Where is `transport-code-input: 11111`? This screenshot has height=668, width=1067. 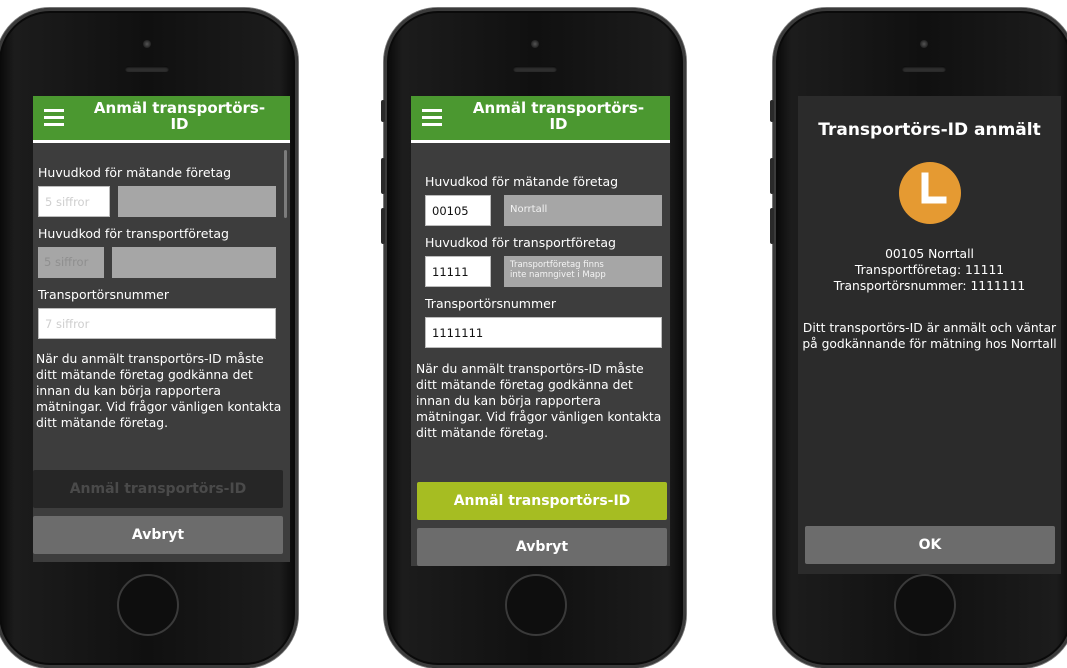 transport-code-input: 11111 is located at coordinates (458, 271).